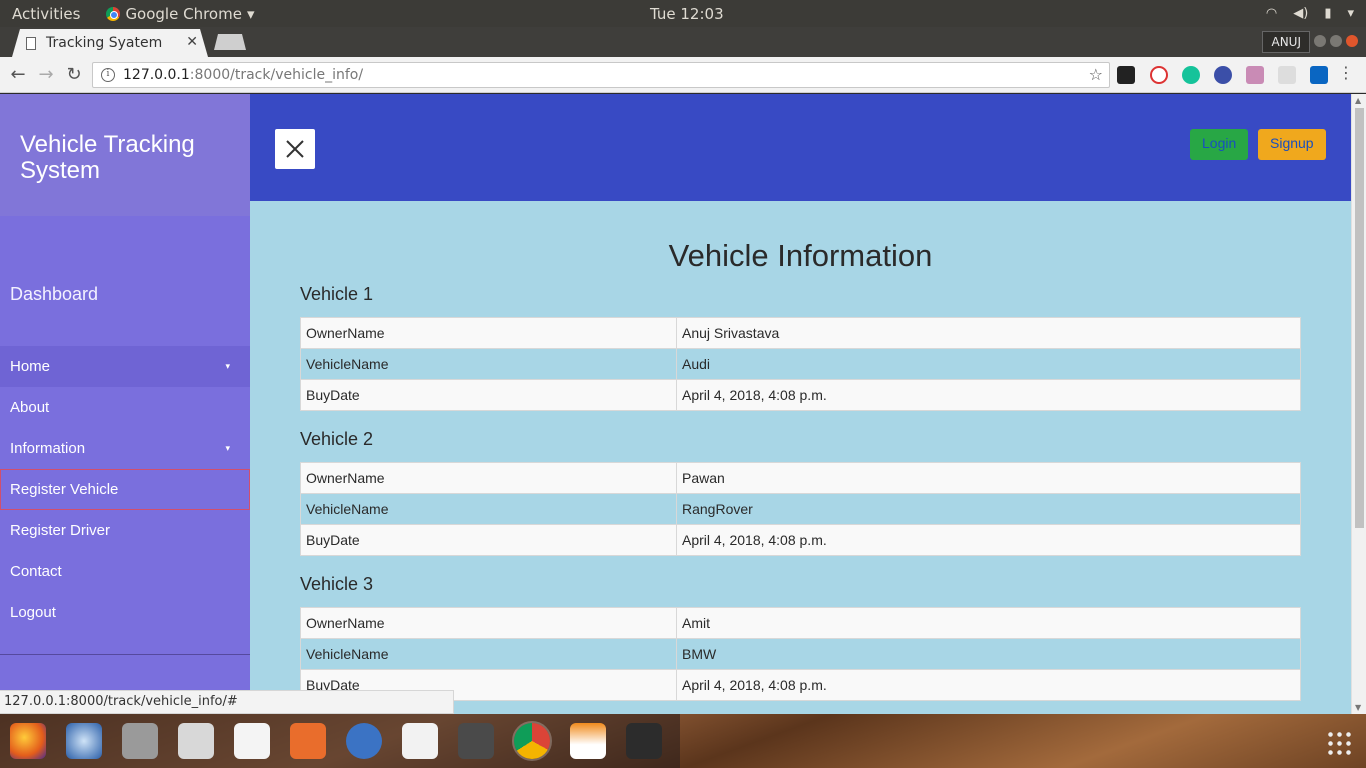 The width and height of the screenshot is (1366, 768). I want to click on chrome-menu-icon: ⋮, so click(1346, 72).